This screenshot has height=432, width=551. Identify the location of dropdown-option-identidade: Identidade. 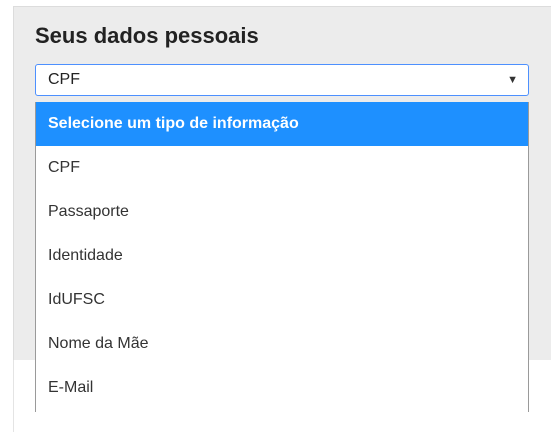
(282, 256).